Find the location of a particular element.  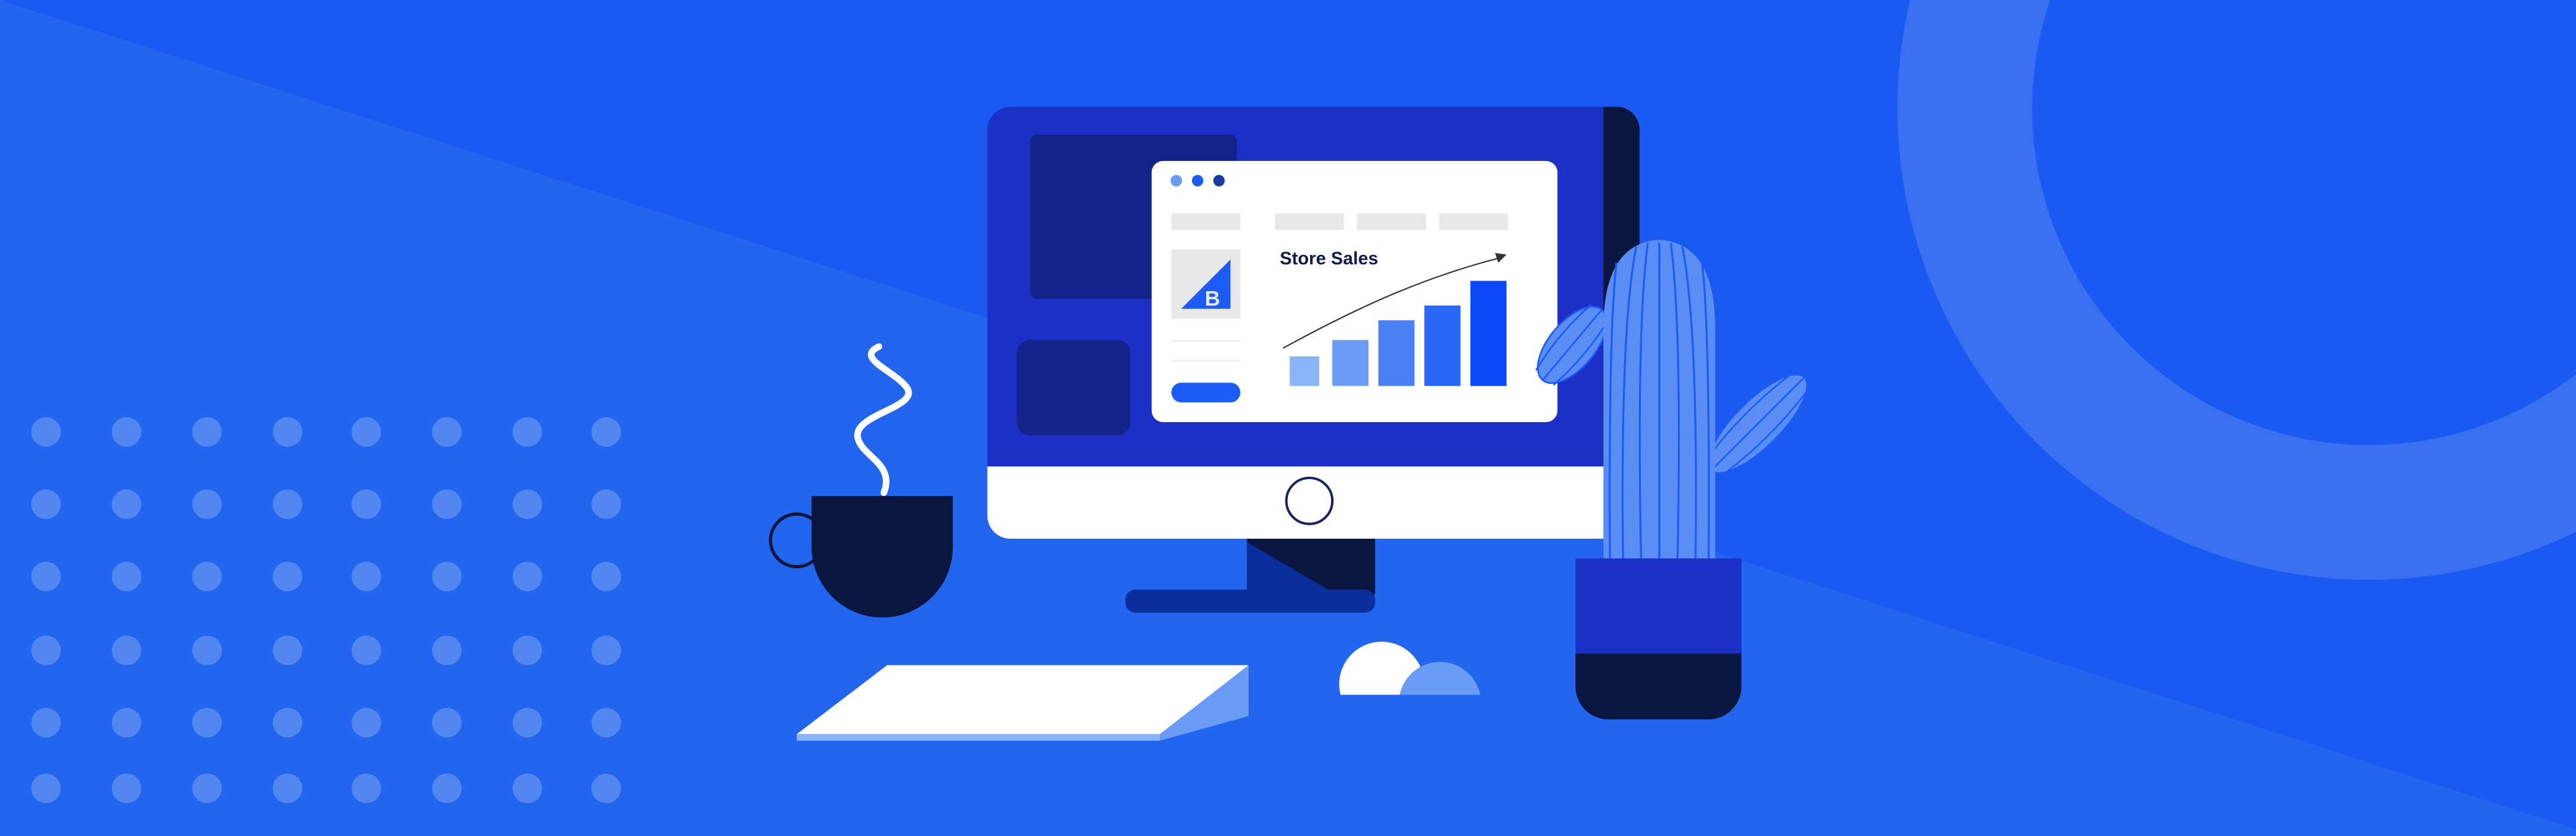

svg-text: B is located at coordinates (1212, 298).